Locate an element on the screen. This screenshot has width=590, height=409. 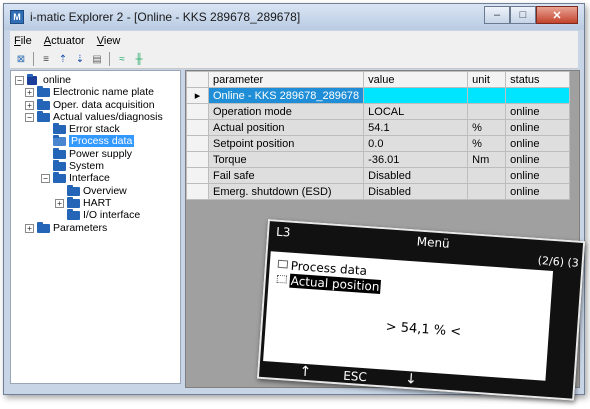
cell-value: -36.01 is located at coordinates (416, 159).